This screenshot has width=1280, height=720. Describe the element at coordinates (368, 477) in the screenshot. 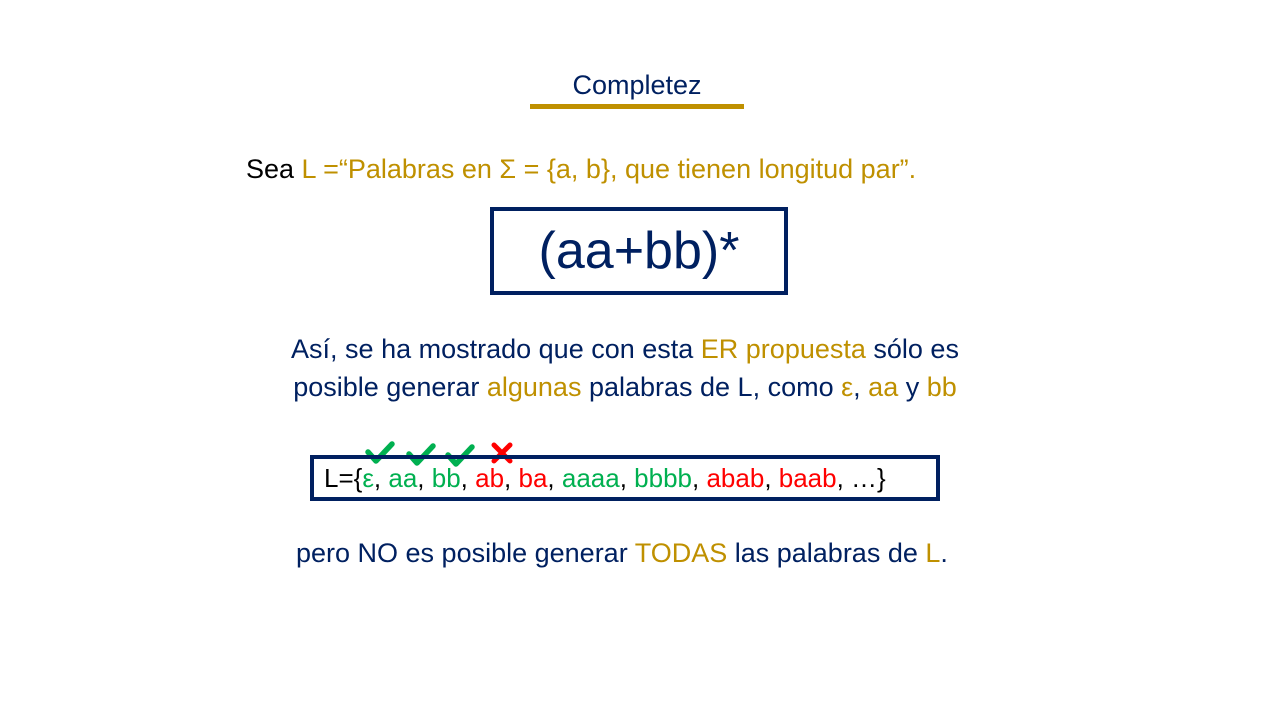

I see `language-word: ε` at that location.